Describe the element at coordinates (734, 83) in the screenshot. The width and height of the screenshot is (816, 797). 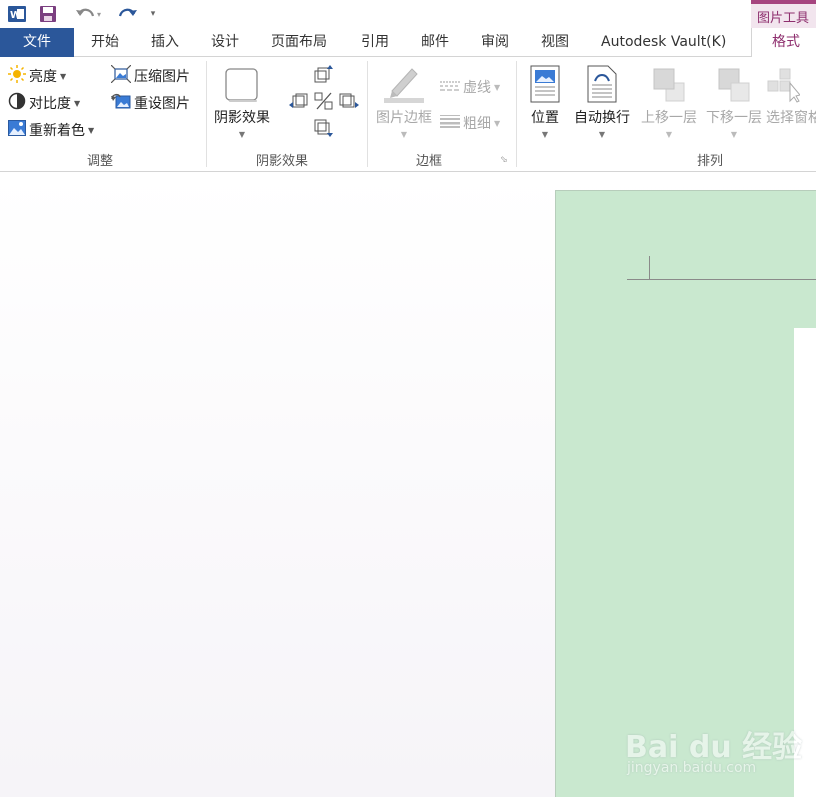
I see `send-backward-icon` at that location.